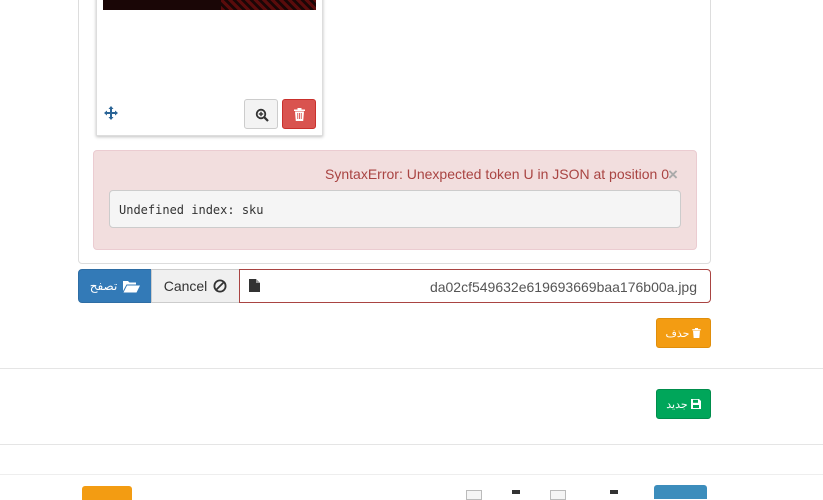  Describe the element at coordinates (103, 286) in the screenshot. I see `browse-label: تصفح` at that location.